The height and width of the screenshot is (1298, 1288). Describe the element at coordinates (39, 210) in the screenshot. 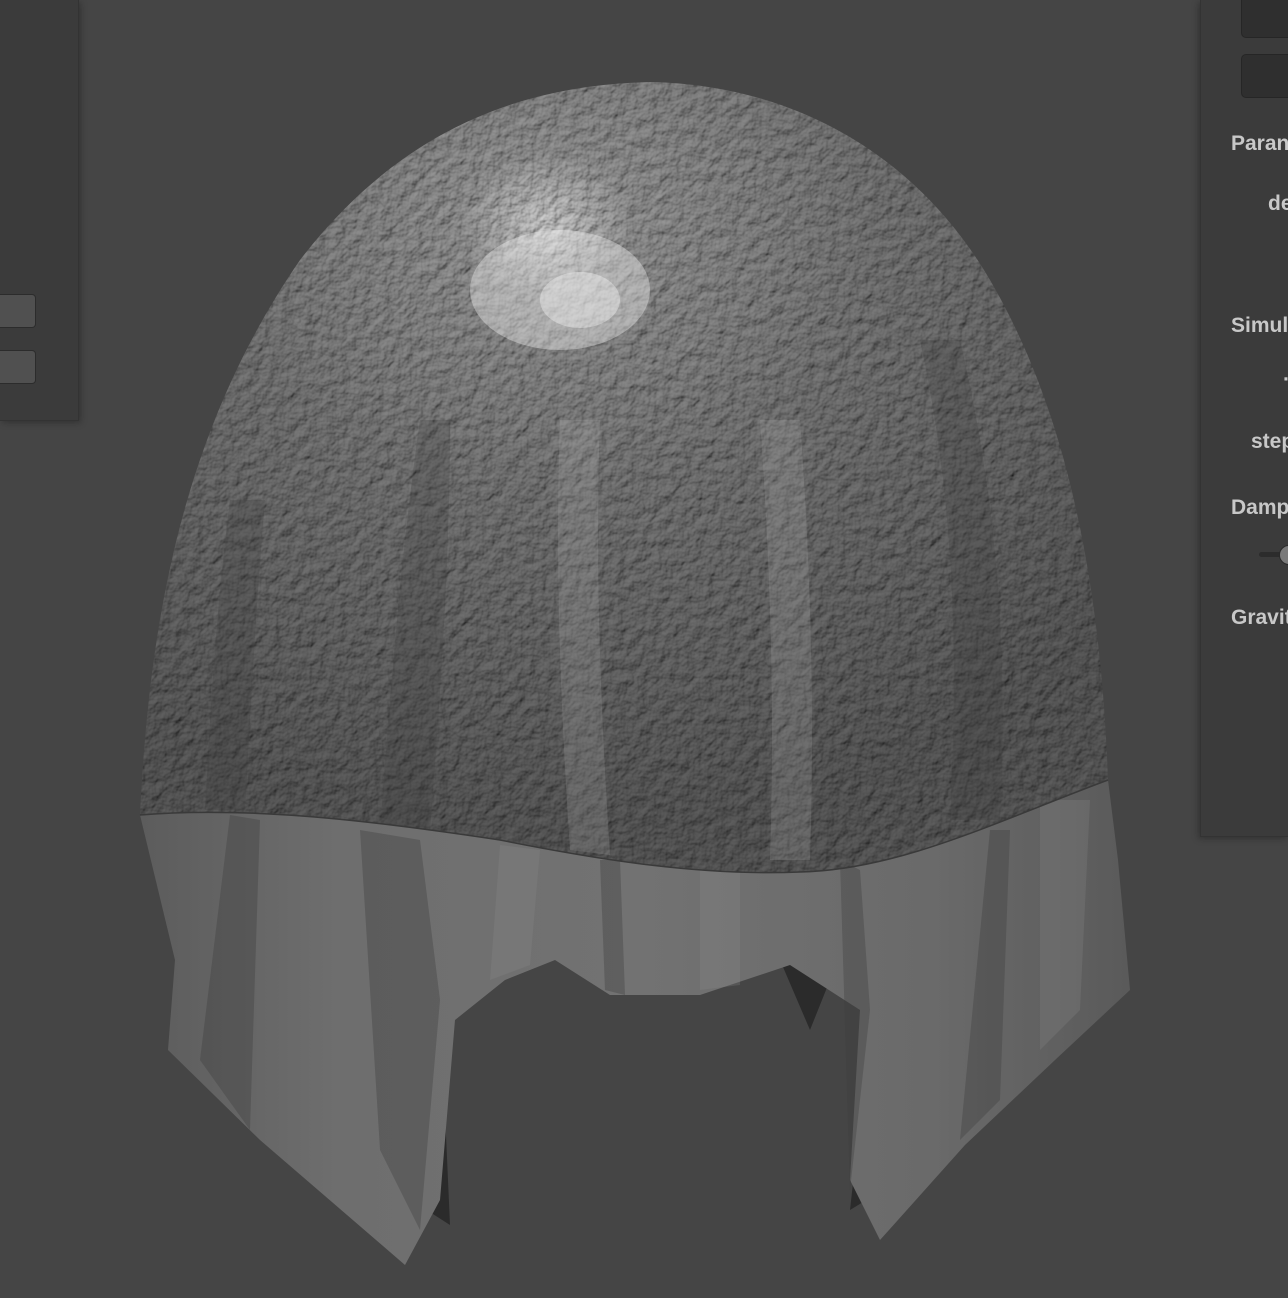

I see `left-tool-panel` at that location.